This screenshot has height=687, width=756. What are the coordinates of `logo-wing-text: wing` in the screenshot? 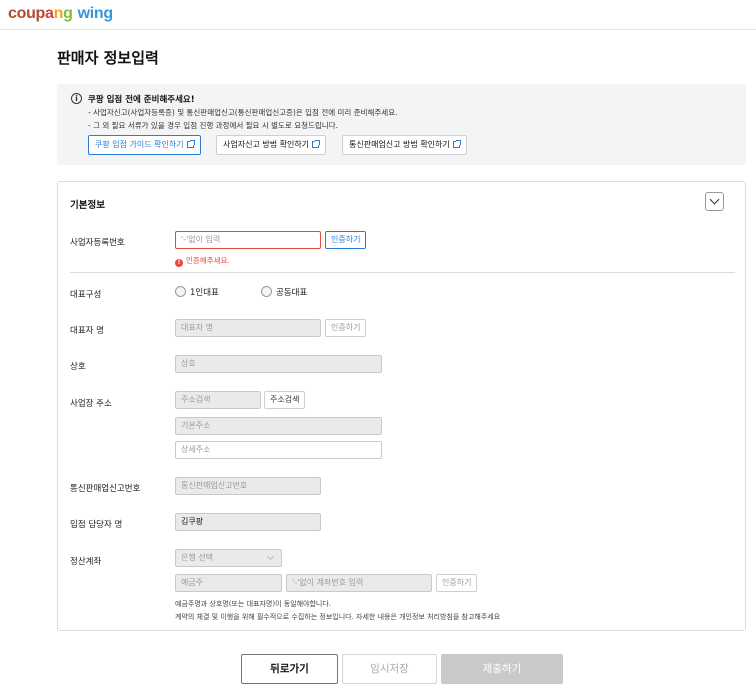 It's located at (95, 13).